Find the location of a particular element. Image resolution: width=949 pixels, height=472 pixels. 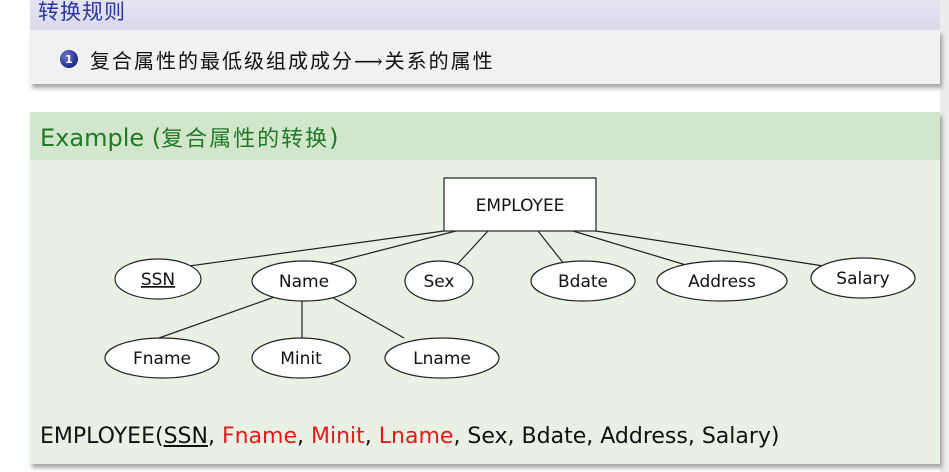

relation-name: EMPLOYEE( is located at coordinates (102, 436).